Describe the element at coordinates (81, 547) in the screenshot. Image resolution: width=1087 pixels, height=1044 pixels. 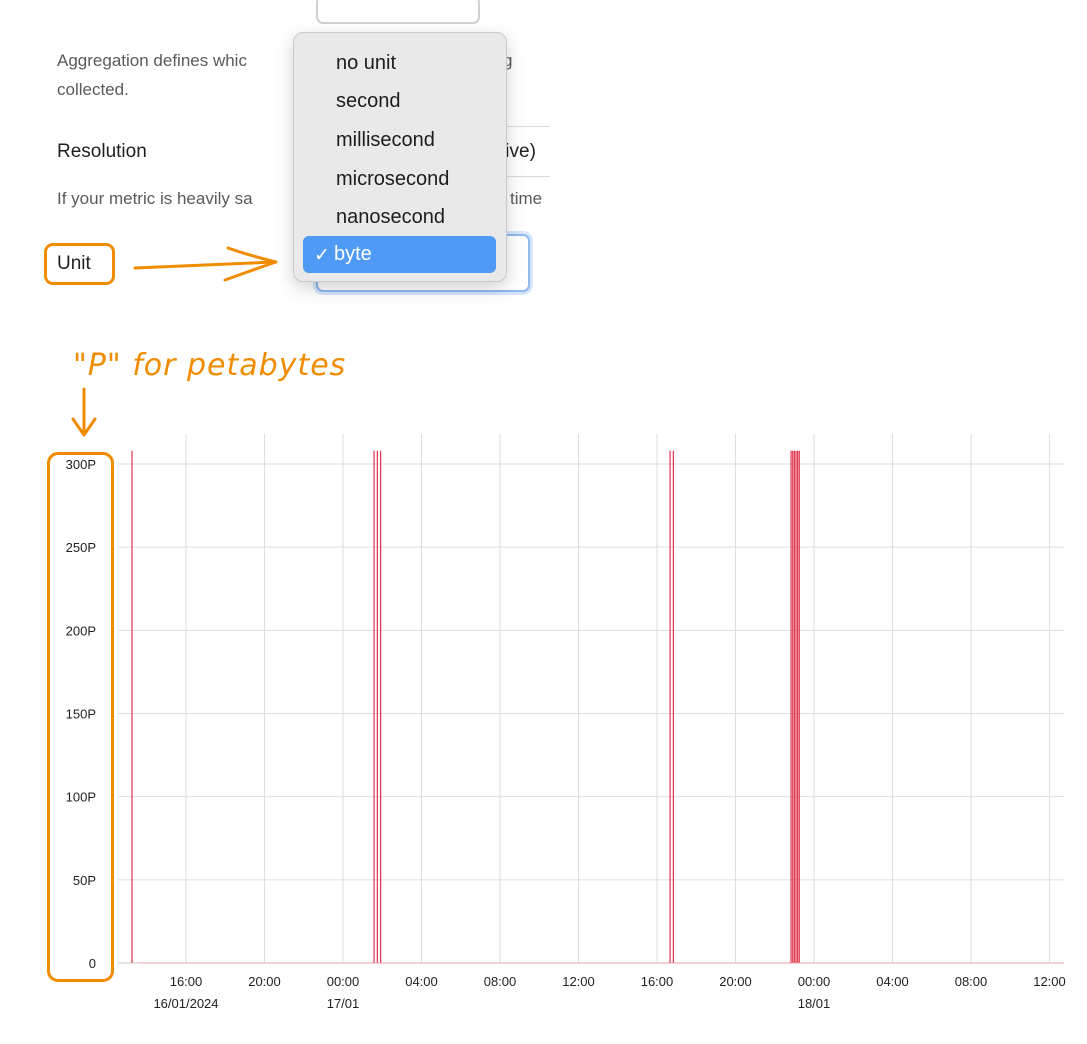
I see `y-tick-label: 250P` at that location.